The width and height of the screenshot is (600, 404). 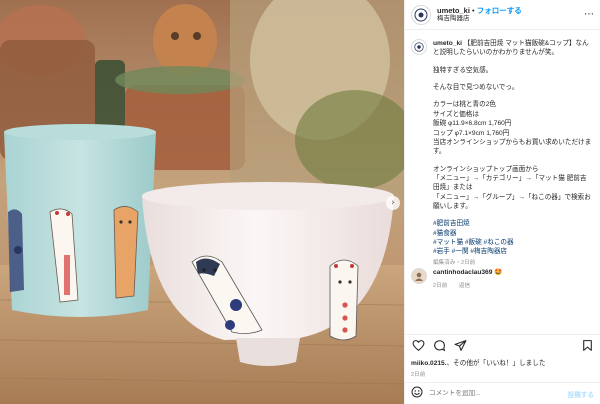 What do you see at coordinates (502, 345) in the screenshot?
I see `action-bar` at bounding box center [502, 345].